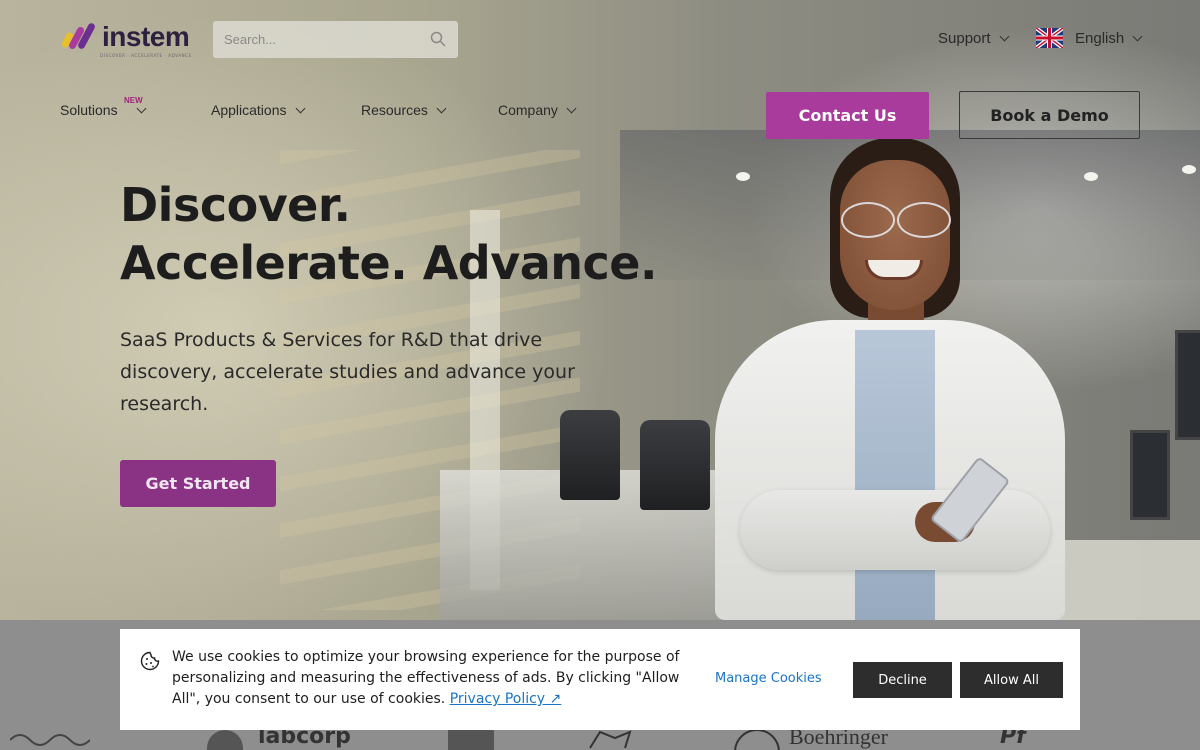 Image resolution: width=1200 pixels, height=750 pixels. I want to click on headline-line: Accelerate. Advance., so click(388, 263).